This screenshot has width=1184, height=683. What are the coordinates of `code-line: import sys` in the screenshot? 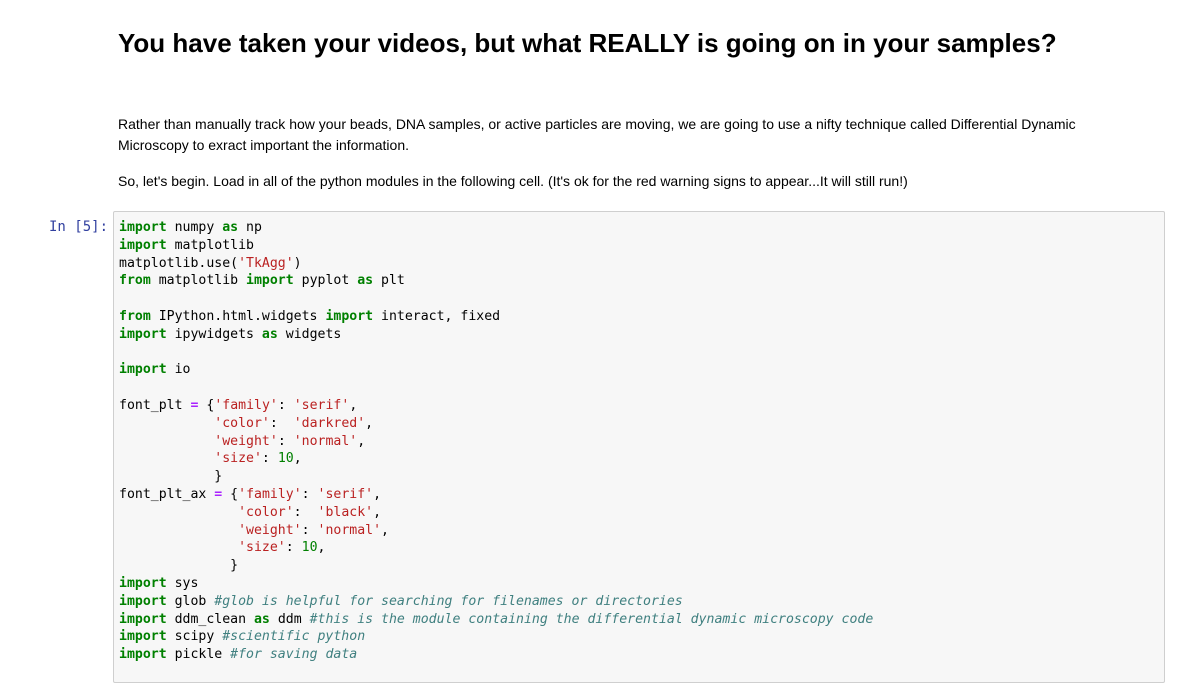 It's located at (496, 584).